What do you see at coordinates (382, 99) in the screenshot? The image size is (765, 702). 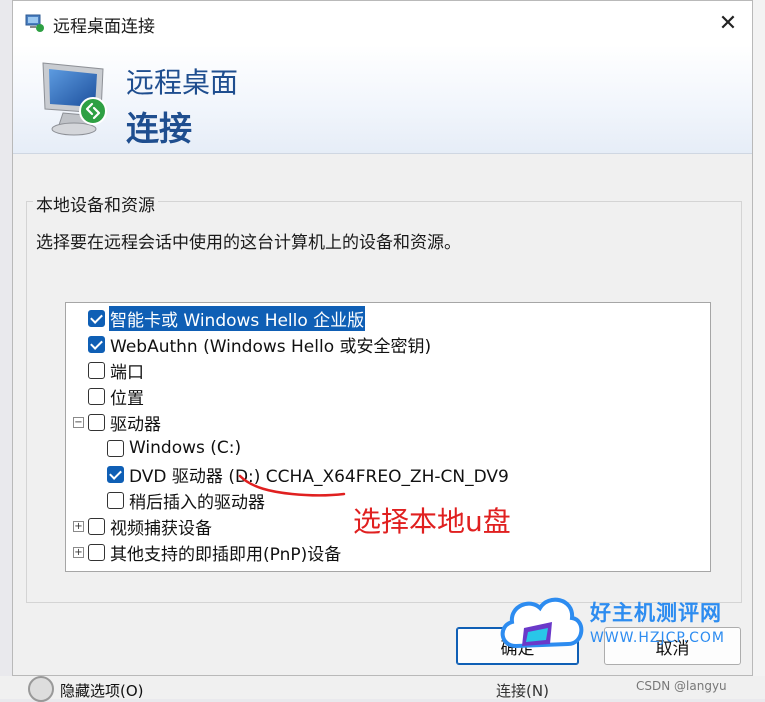 I see `dialog-banner: 远程桌面 连接` at bounding box center [382, 99].